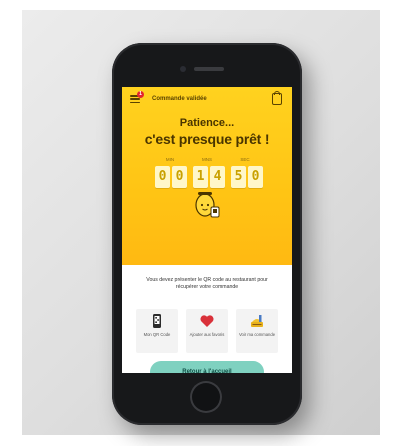  Describe the element at coordinates (183, 69) in the screenshot. I see `front-camera` at that location.